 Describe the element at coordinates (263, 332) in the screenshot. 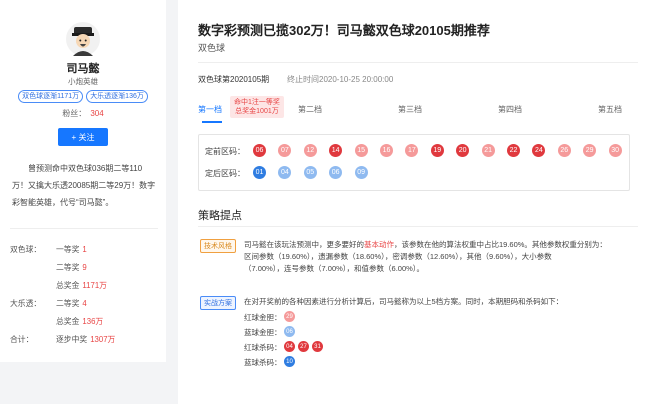

I see `plan-row-label: 蓝球金胆：` at that location.